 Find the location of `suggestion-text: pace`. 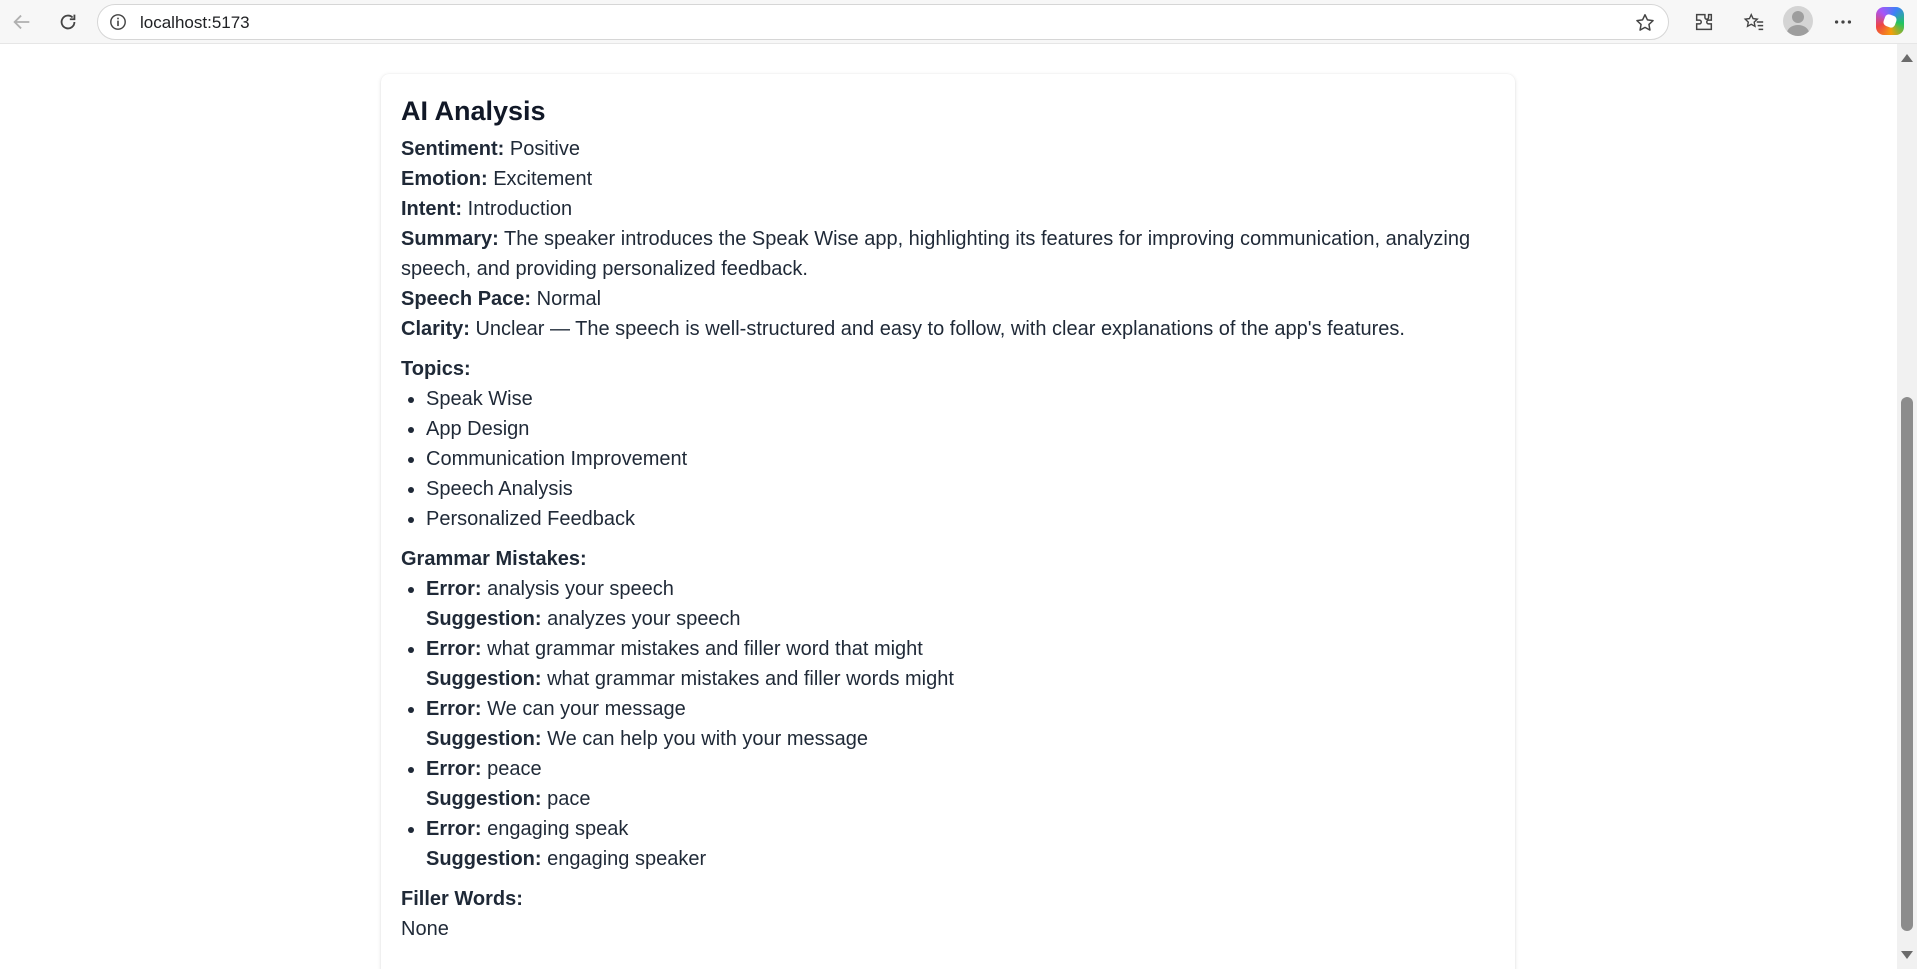

suggestion-text: pace is located at coordinates (568, 799).